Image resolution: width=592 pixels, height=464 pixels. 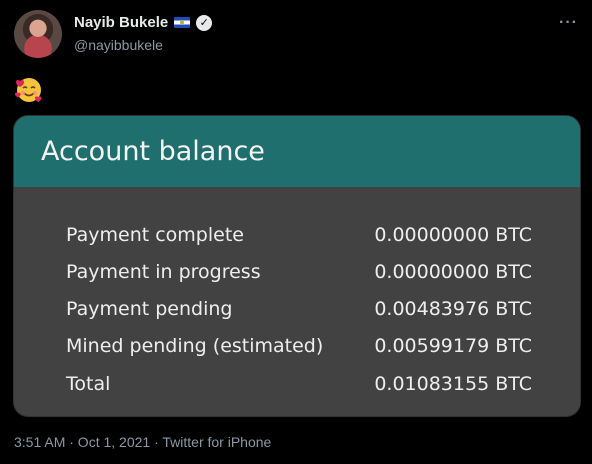 I want to click on balance-row: Payment in progress 0.00000000 BTC, so click(x=299, y=271).